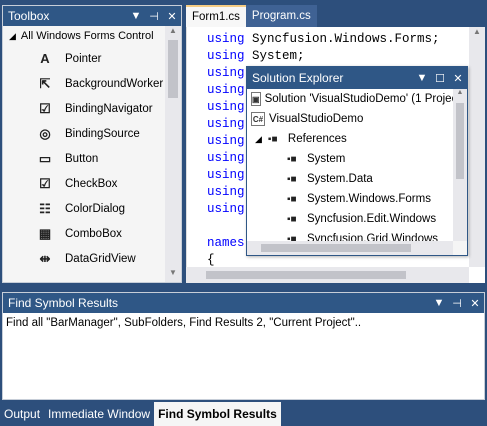  I want to click on code-line: using System;, so click(338, 56).